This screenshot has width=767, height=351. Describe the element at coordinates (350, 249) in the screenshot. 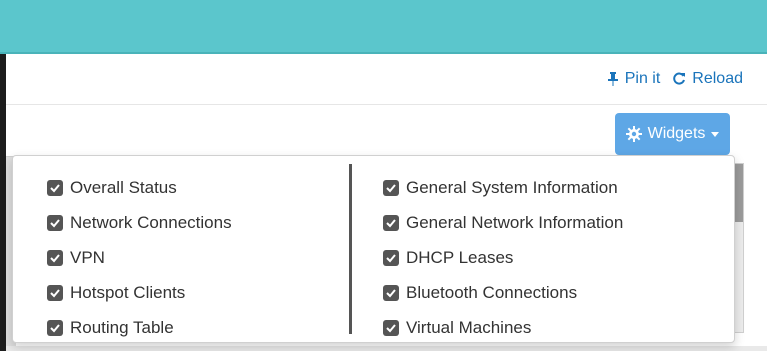

I see `column-divider` at that location.